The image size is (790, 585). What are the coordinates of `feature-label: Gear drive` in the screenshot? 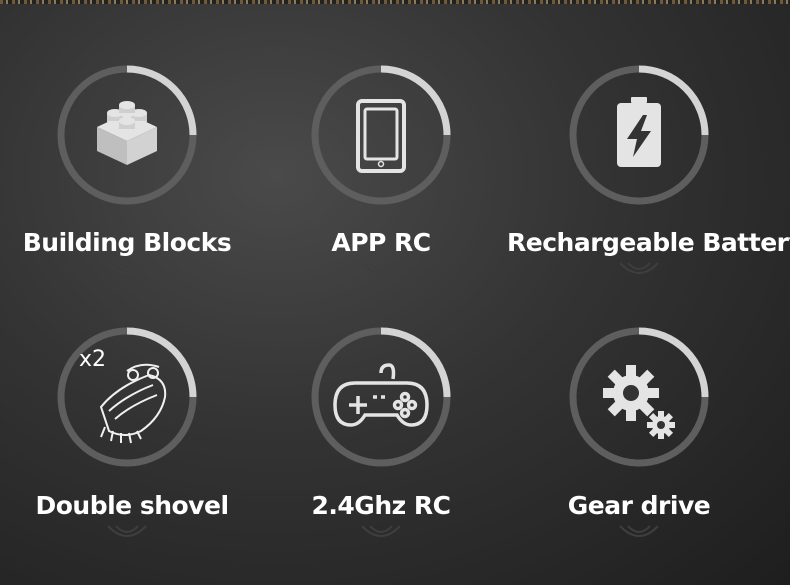 It's located at (639, 505).